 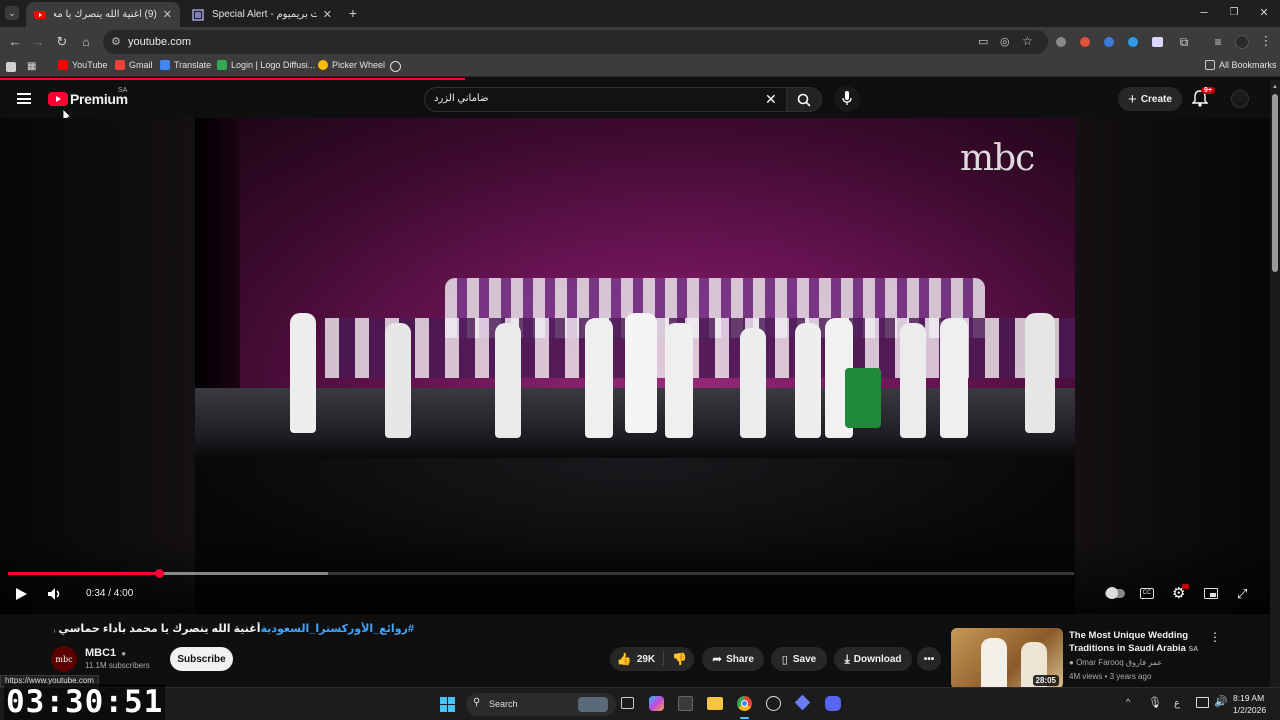 I want to click on profile-avatar-icon, so click(x=1242, y=42).